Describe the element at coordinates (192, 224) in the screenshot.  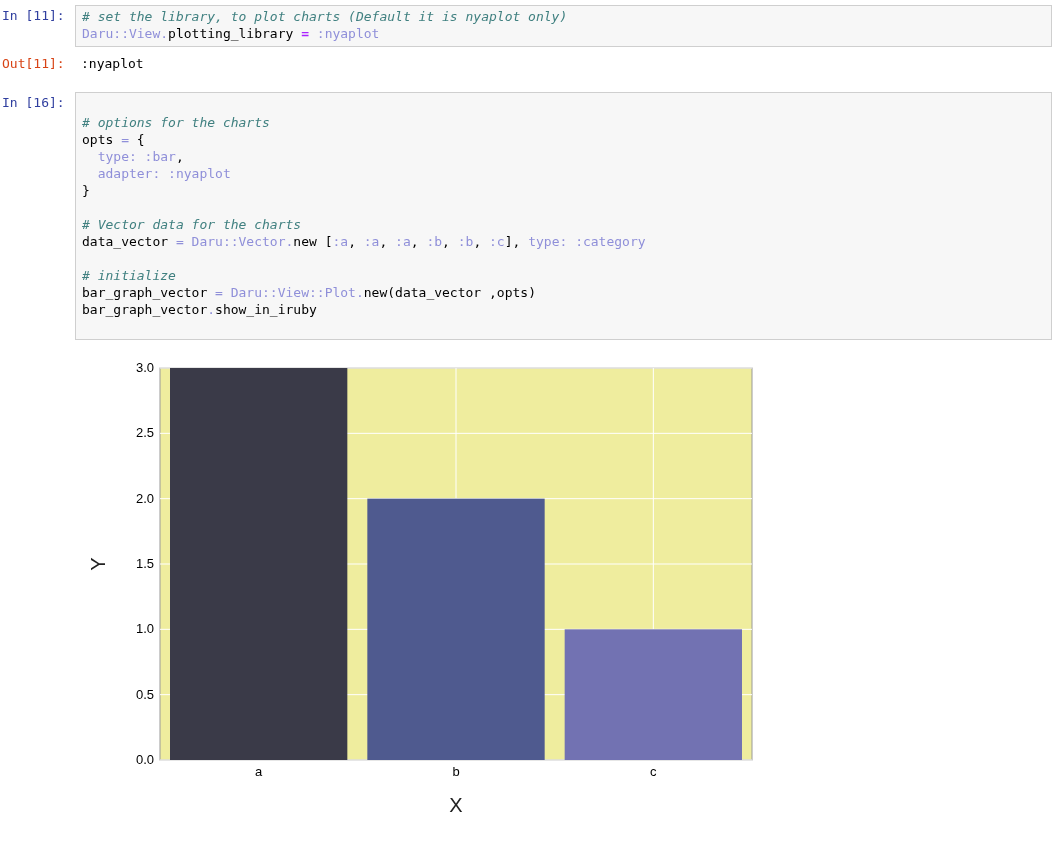
I see `code-line: # Vector data for the charts` at that location.